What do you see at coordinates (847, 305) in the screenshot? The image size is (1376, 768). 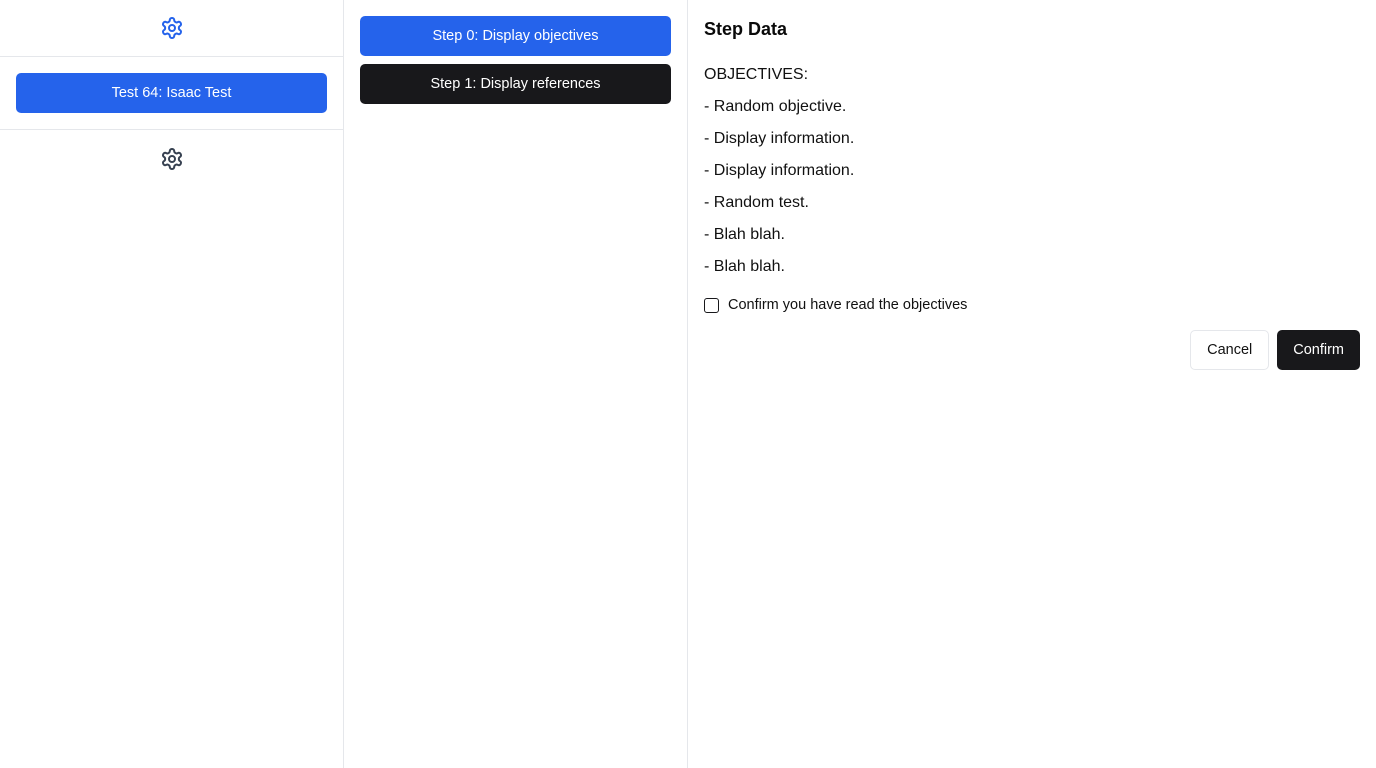 I see `confirm-read-label: Confirm you have read the objectives` at bounding box center [847, 305].